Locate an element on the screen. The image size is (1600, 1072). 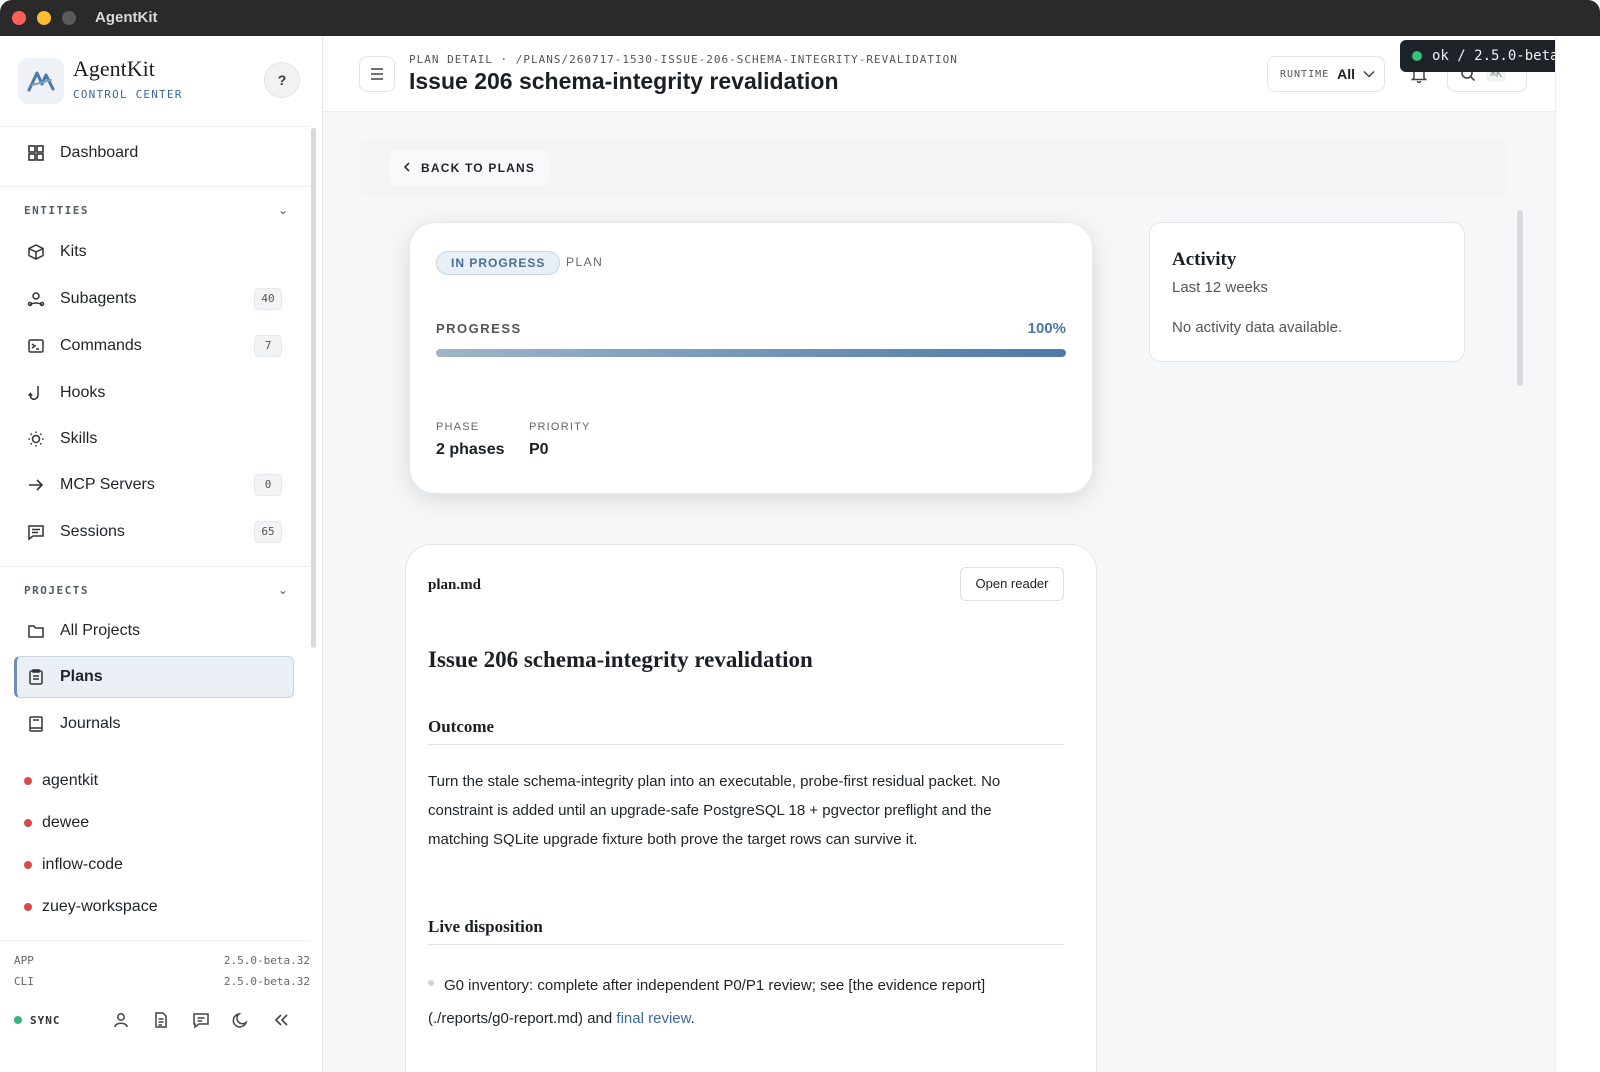
message-square-icon is located at coordinates (36, 532).